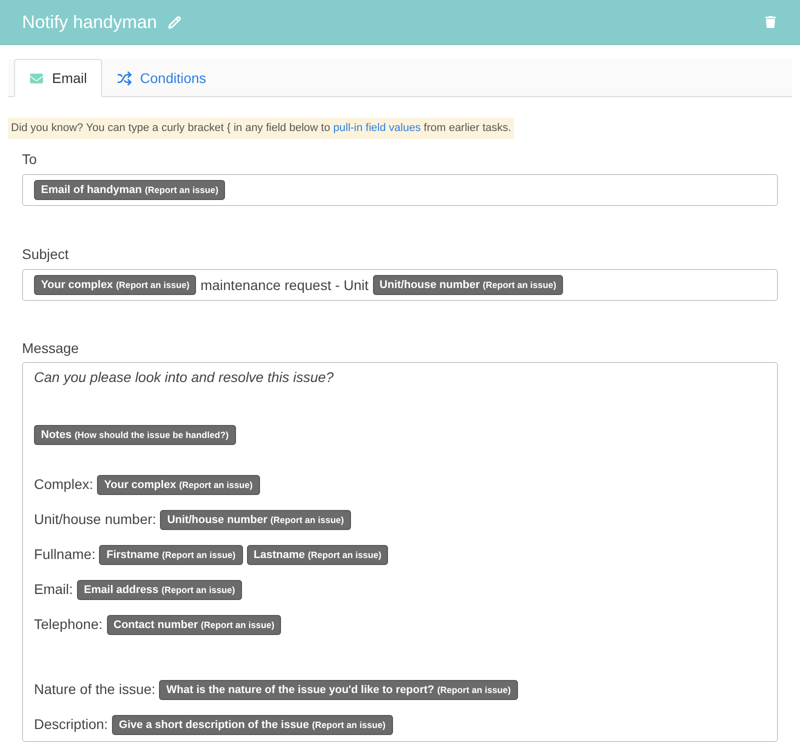 The width and height of the screenshot is (800, 754). I want to click on field-token: Give a short description of the issue (Report an issue), so click(252, 724).